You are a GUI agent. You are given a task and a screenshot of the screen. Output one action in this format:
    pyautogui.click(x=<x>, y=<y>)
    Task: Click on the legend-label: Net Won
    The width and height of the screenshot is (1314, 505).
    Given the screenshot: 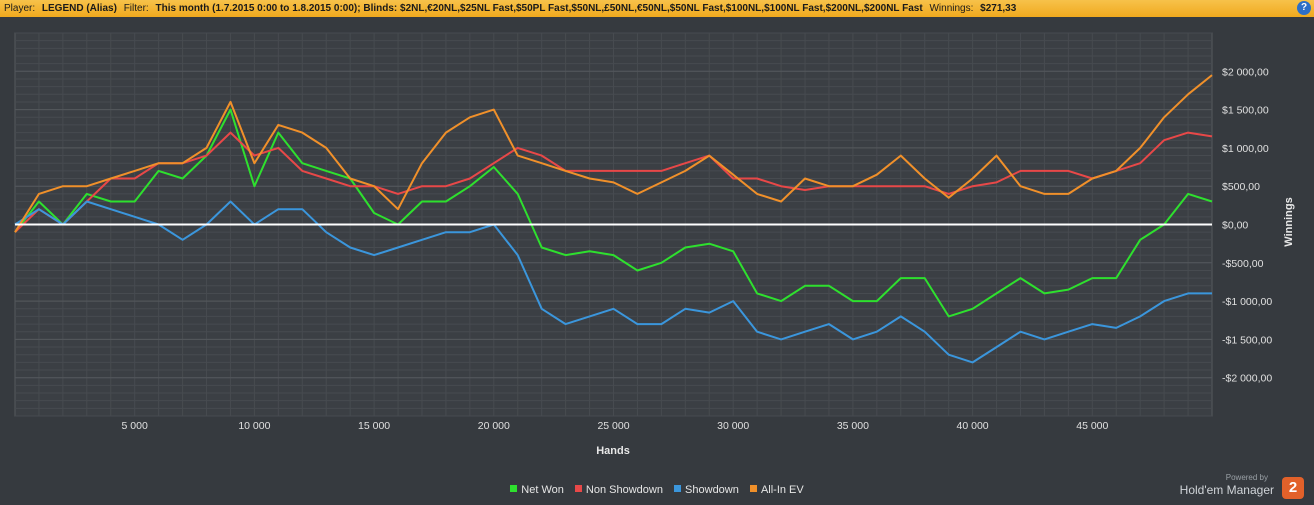 What is the action you would take?
    pyautogui.click(x=542, y=490)
    